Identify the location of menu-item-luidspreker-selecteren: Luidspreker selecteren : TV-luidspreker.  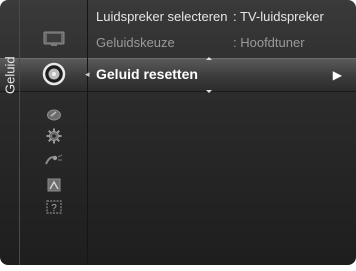
(210, 16).